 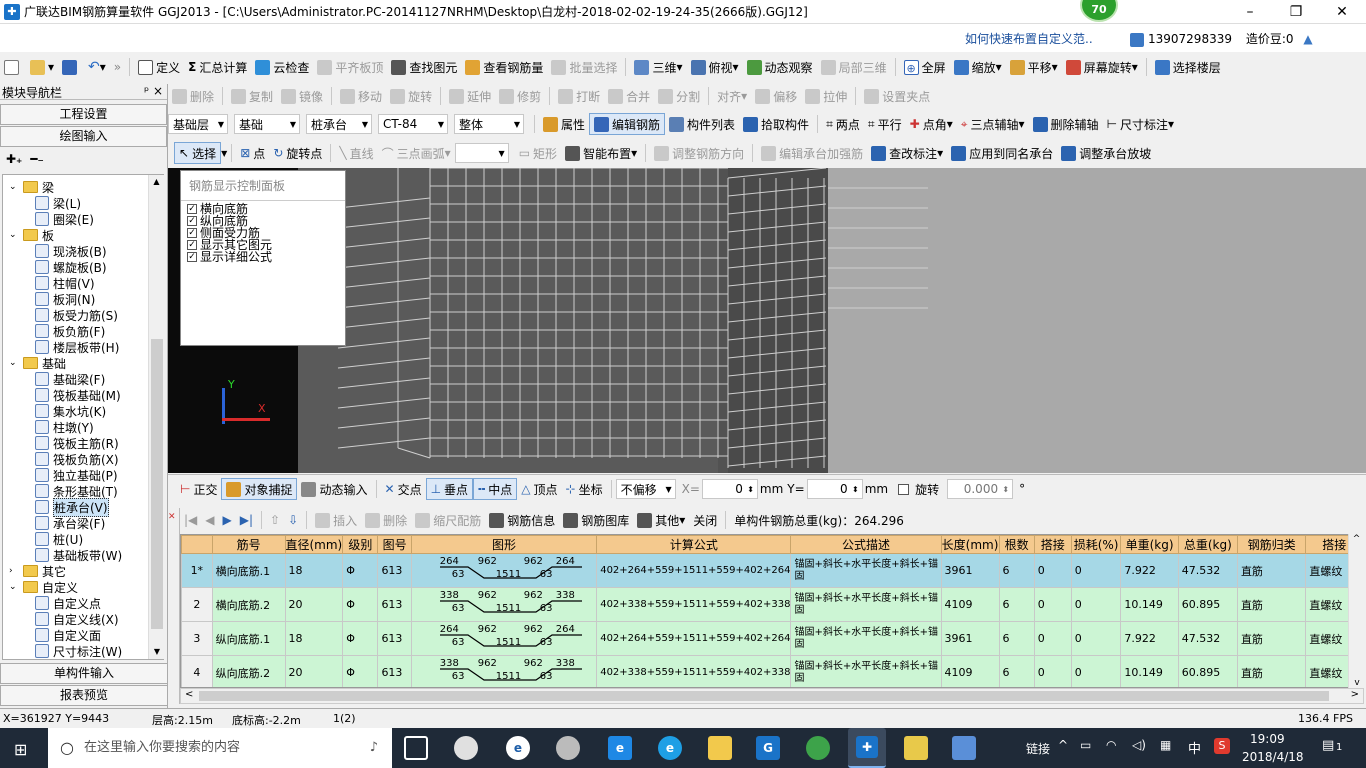 What do you see at coordinates (282, 67) in the screenshot?
I see `cloud-check-button: 云检查` at bounding box center [282, 67].